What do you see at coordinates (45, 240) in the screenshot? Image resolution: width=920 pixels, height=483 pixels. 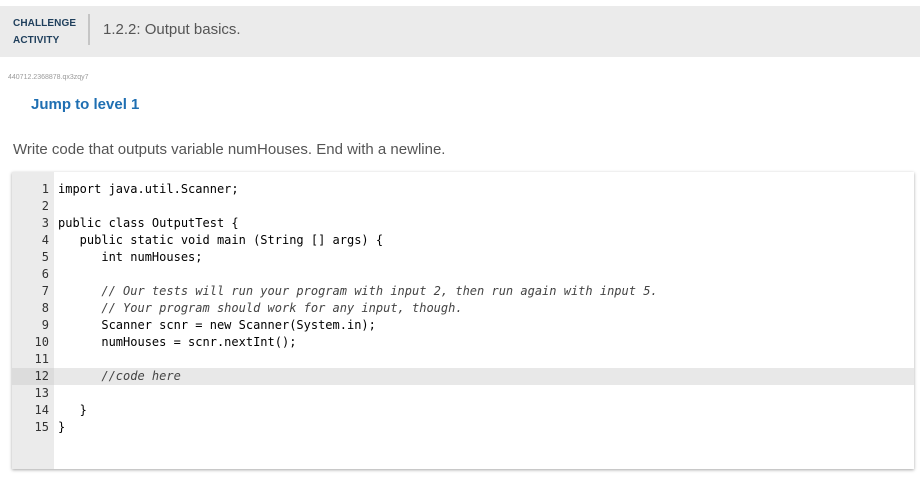 I see `line-number: 4` at bounding box center [45, 240].